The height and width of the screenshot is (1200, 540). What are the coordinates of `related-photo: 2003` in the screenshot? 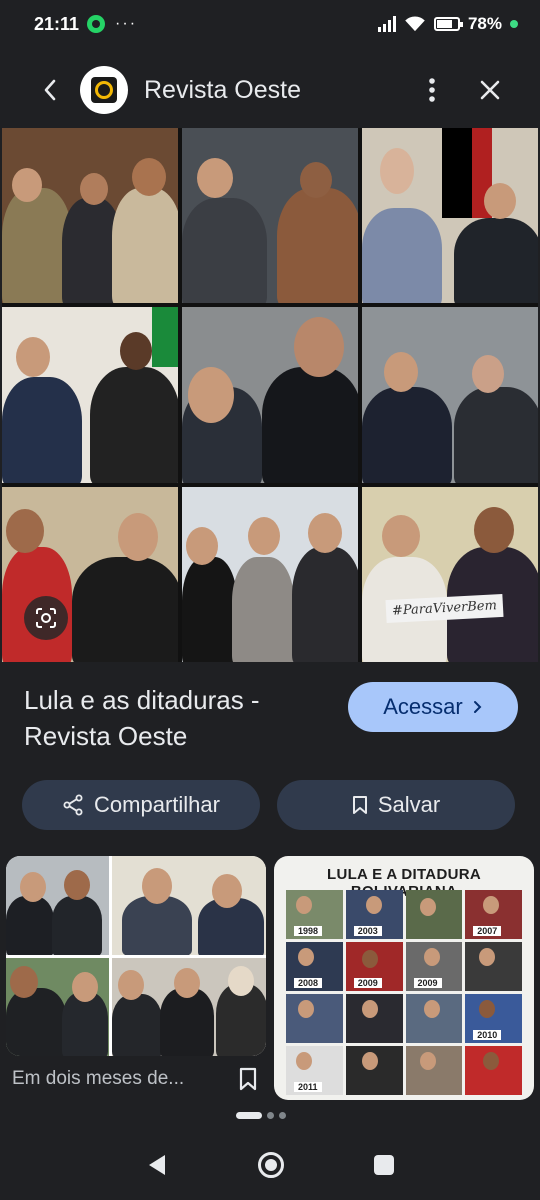 It's located at (374, 914).